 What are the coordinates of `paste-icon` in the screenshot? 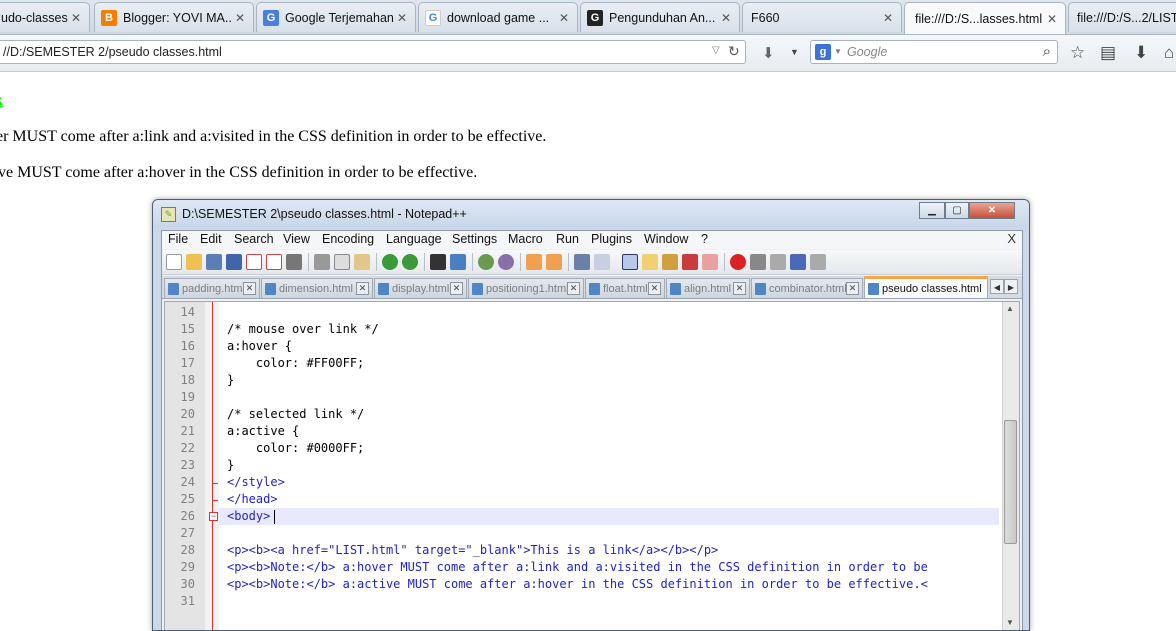 It's located at (362, 262).